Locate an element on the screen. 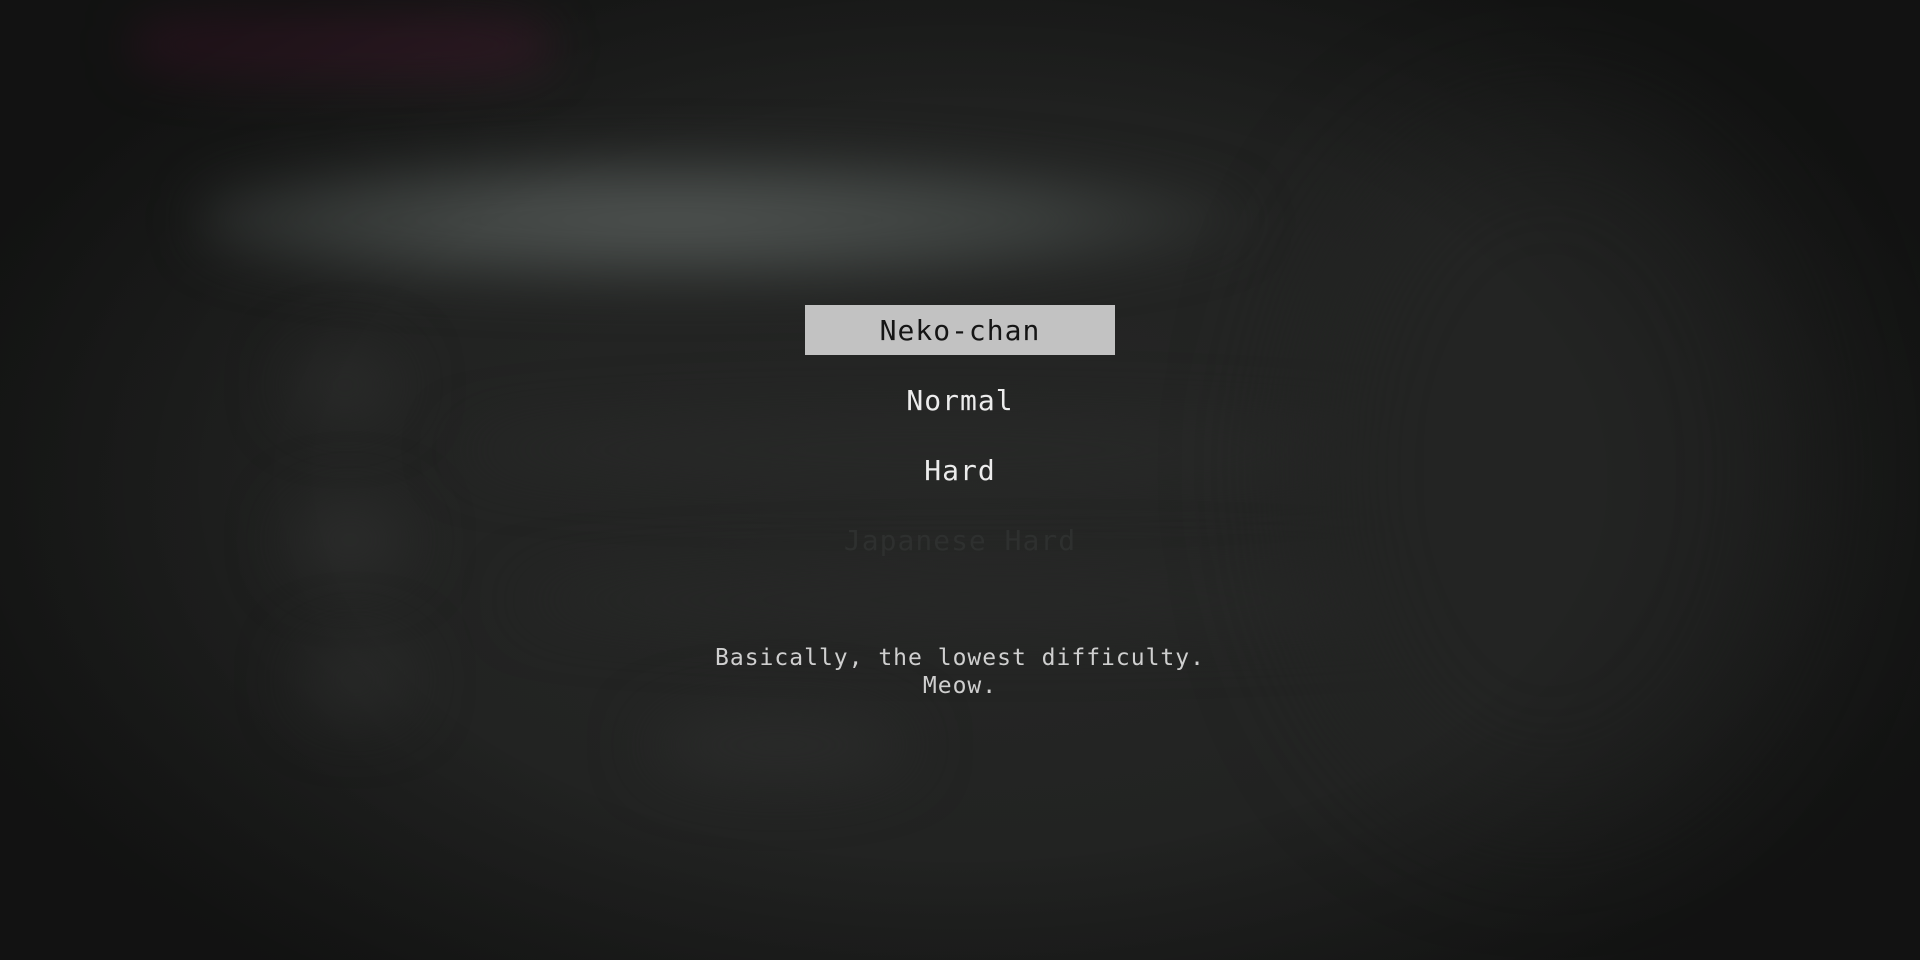 The height and width of the screenshot is (960, 1920). difficulty-option-normal: Normal is located at coordinates (960, 400).